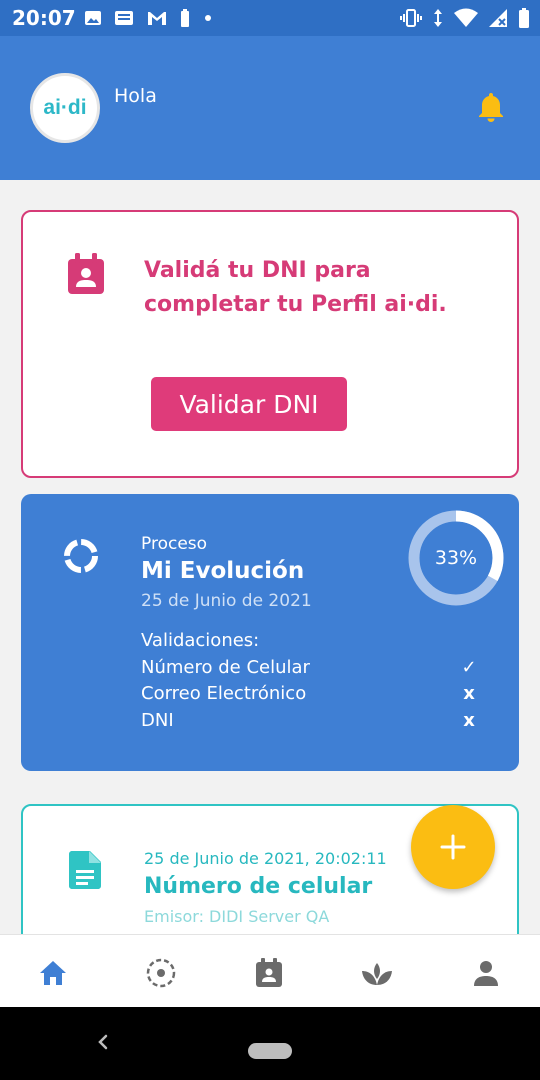 This screenshot has width=540, height=1080. I want to click on home-pill-icon, so click(270, 1051).